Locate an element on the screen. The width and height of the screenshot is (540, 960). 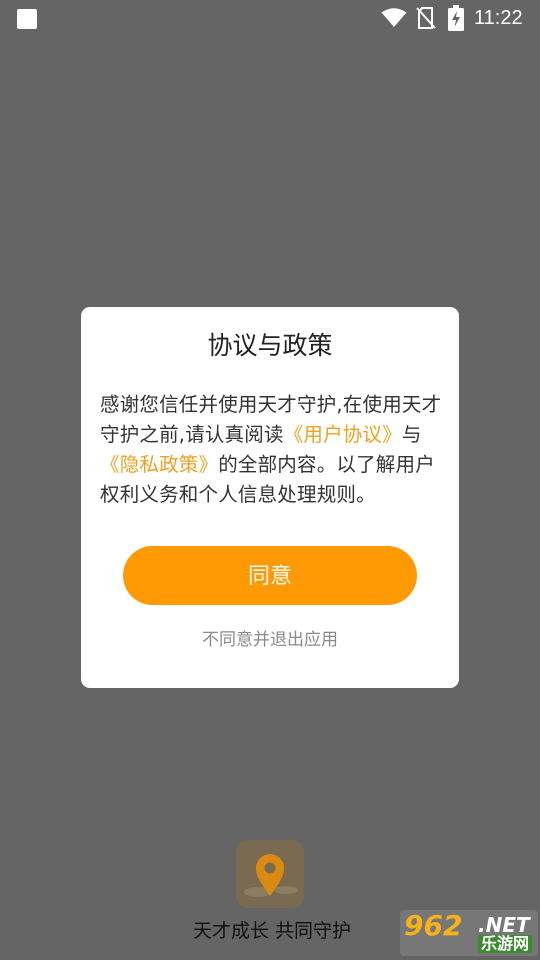
battery-charging-icon is located at coordinates (456, 18).